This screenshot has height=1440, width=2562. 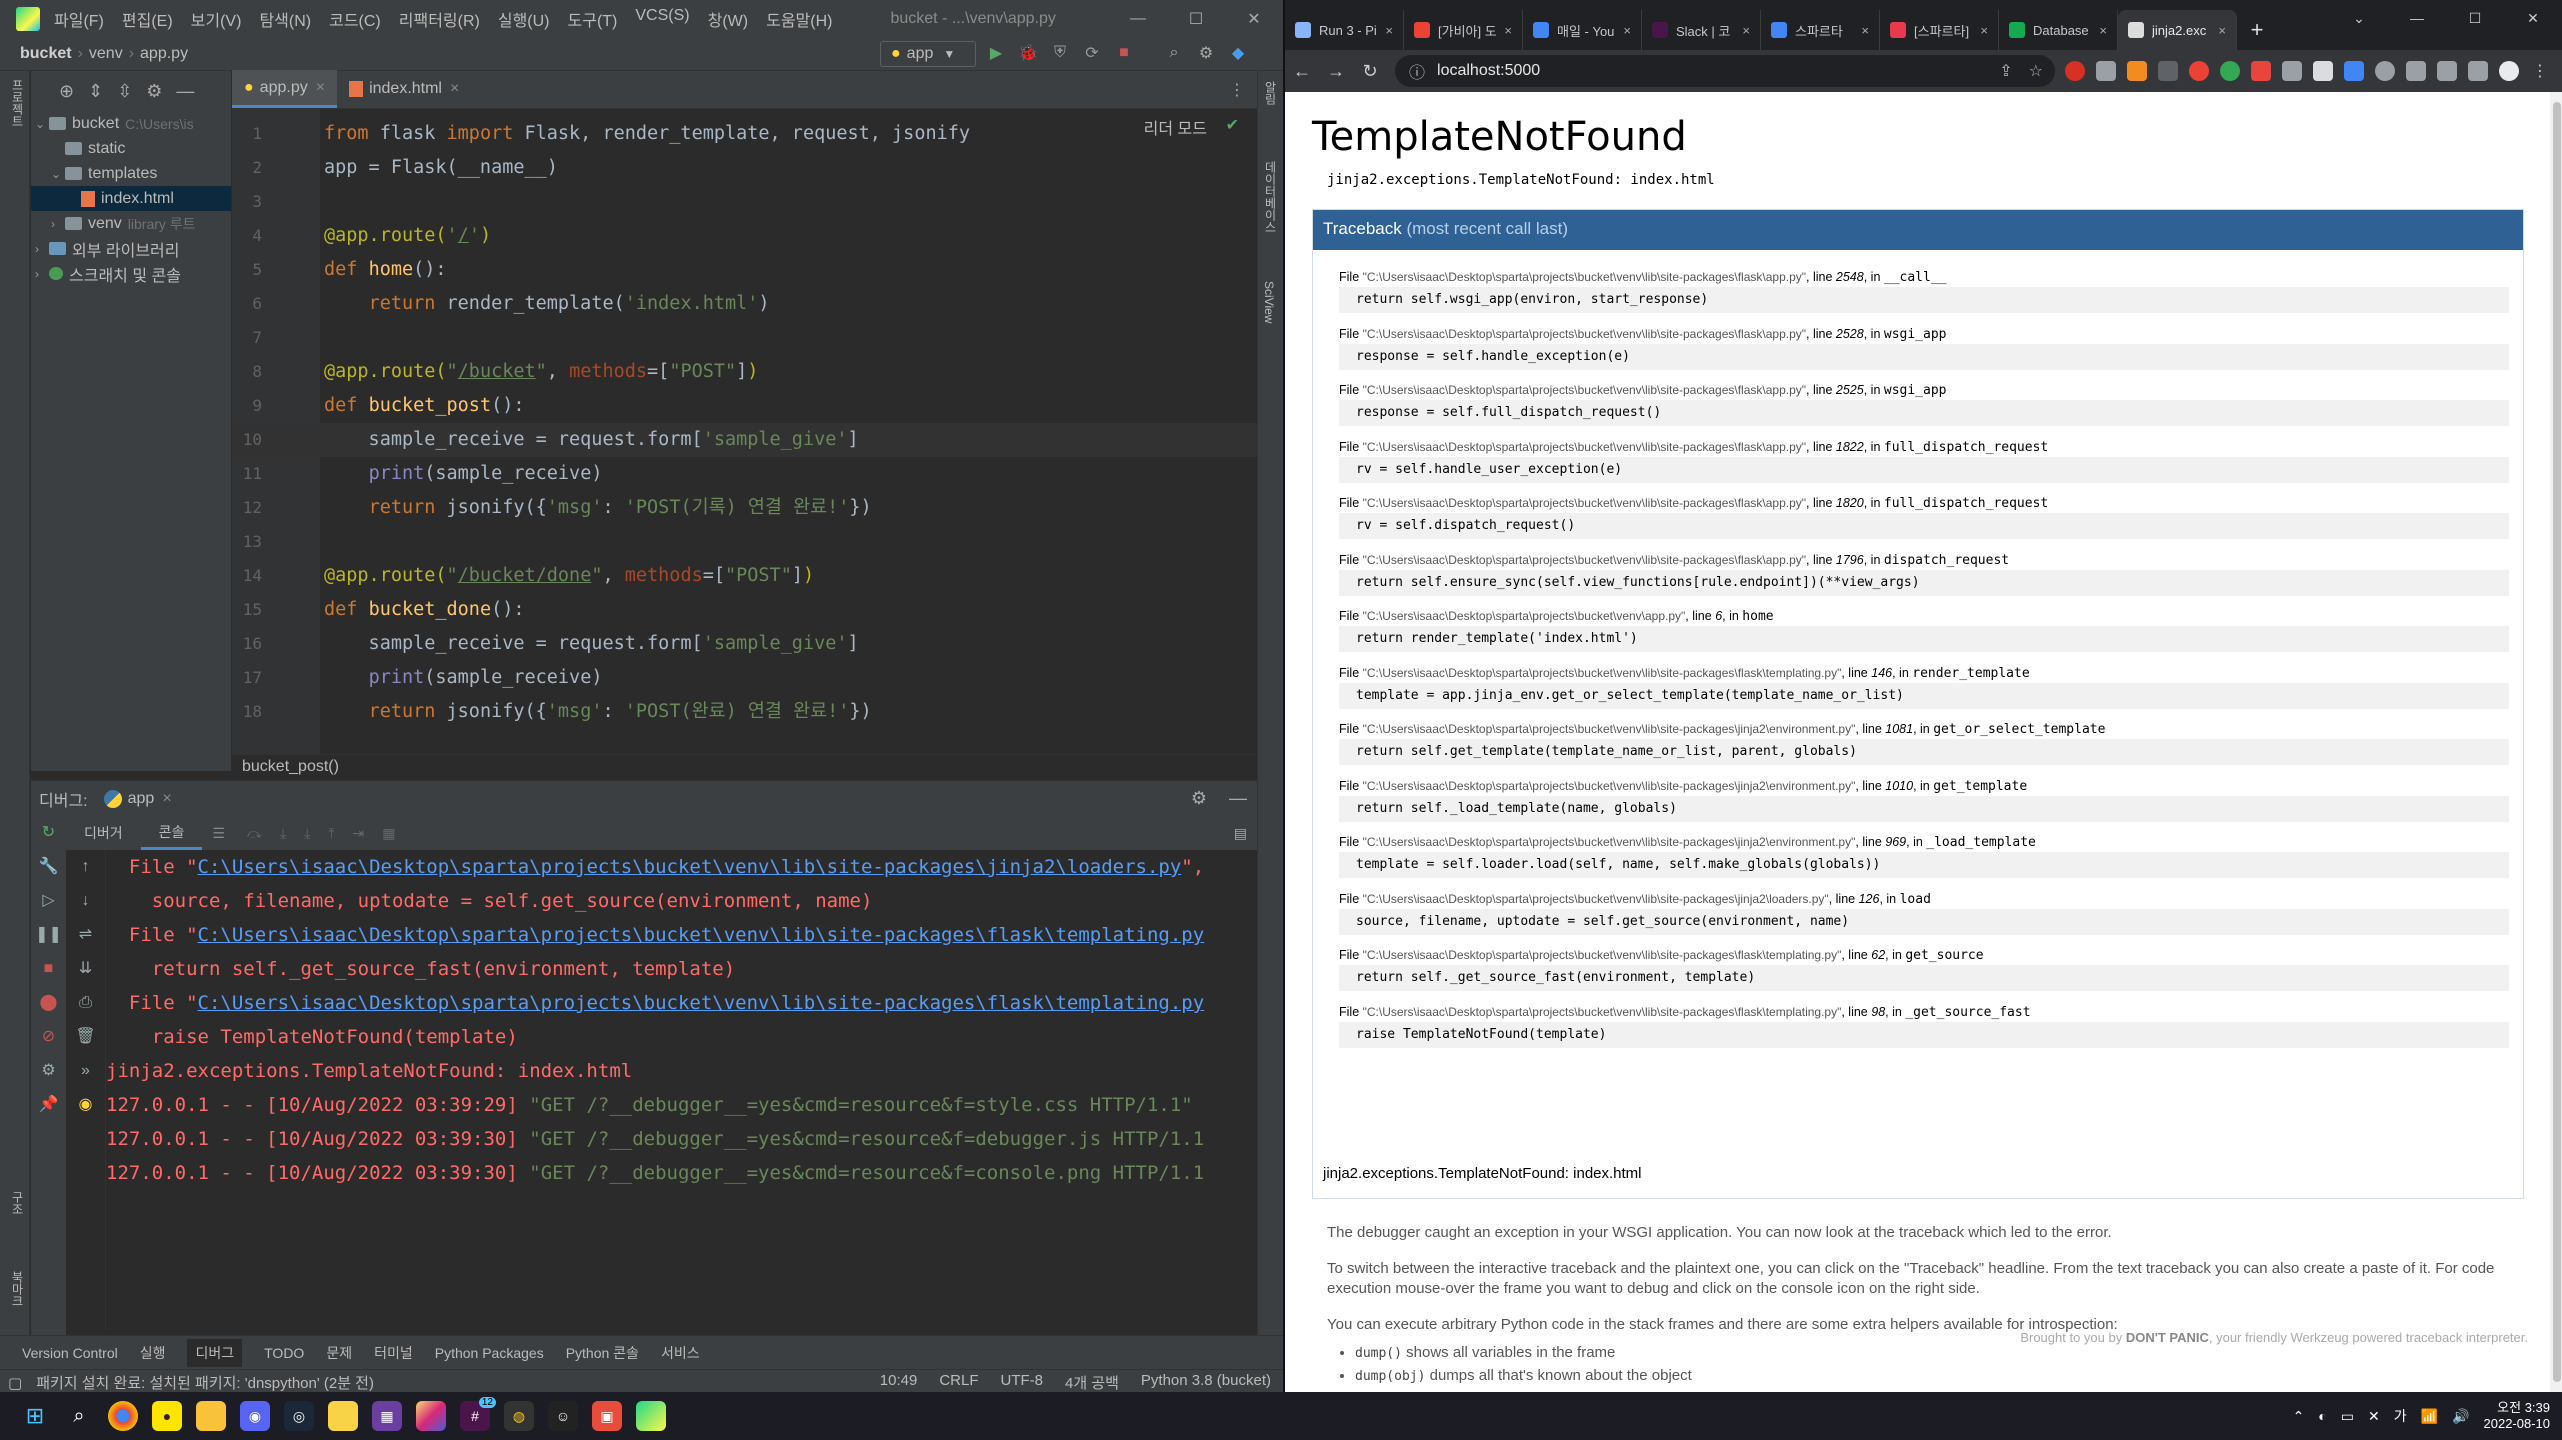 What do you see at coordinates (284, 1353) in the screenshot?
I see `tool-tab: TODO` at bounding box center [284, 1353].